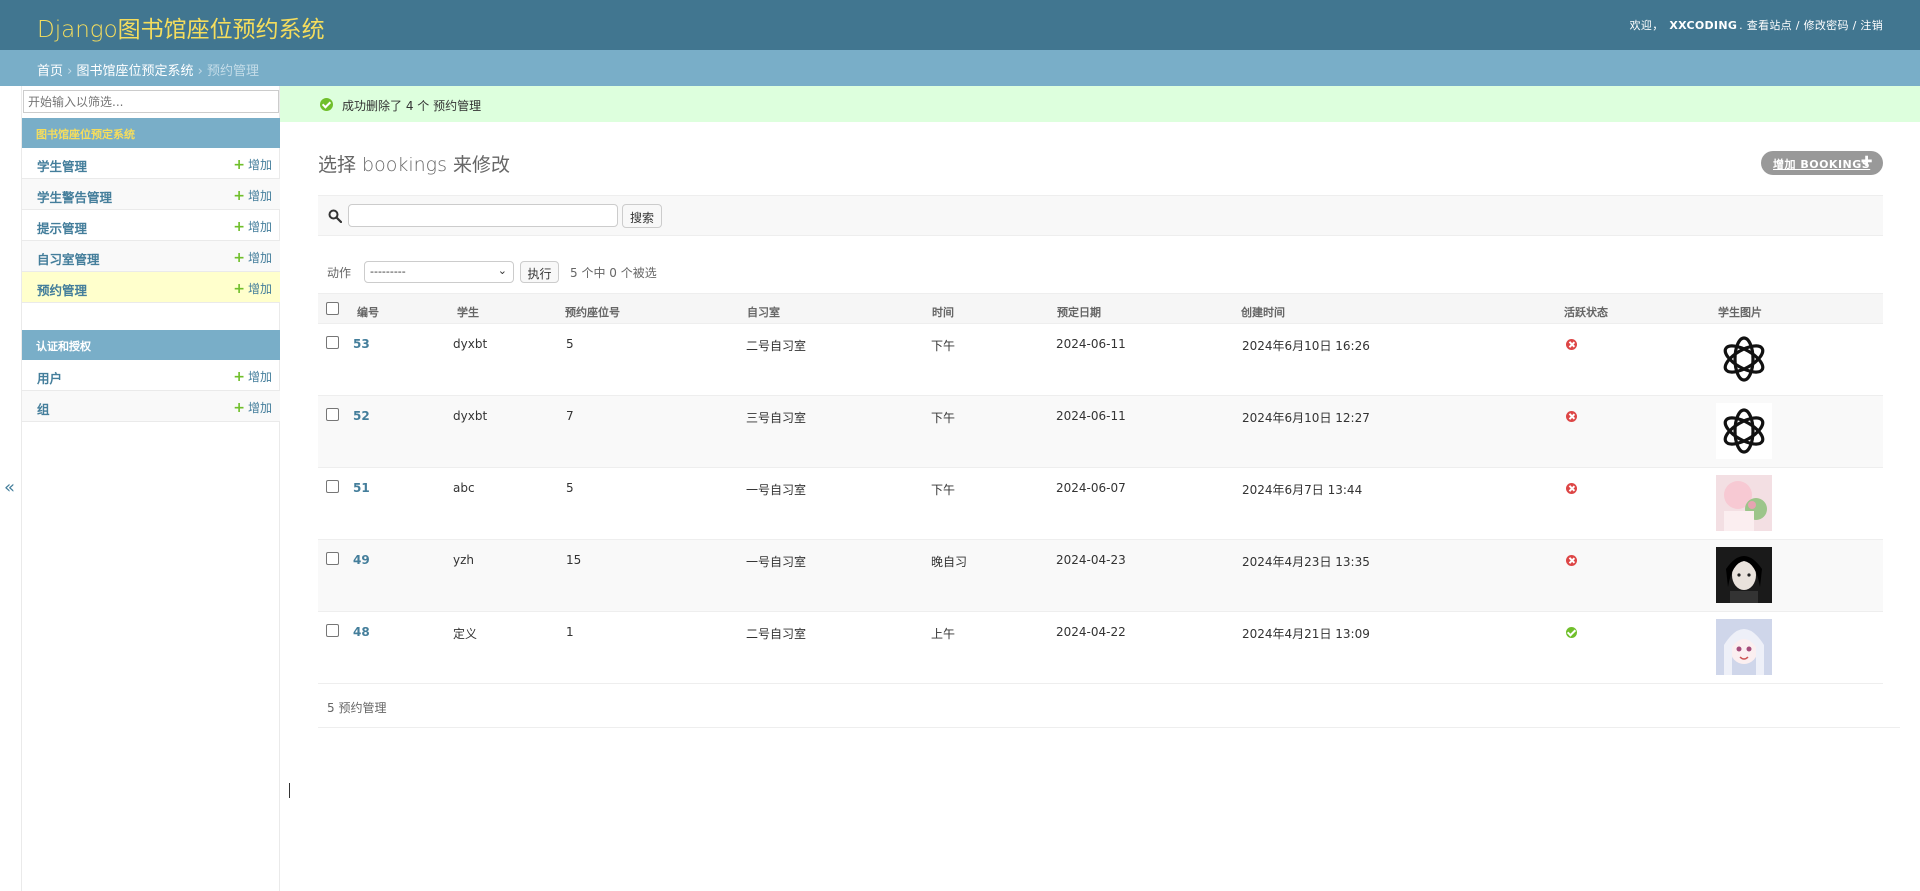 The width and height of the screenshot is (1920, 891). Describe the element at coordinates (1306, 346) in the screenshot. I see `created-cell: 2024年6月10日 16:26` at that location.